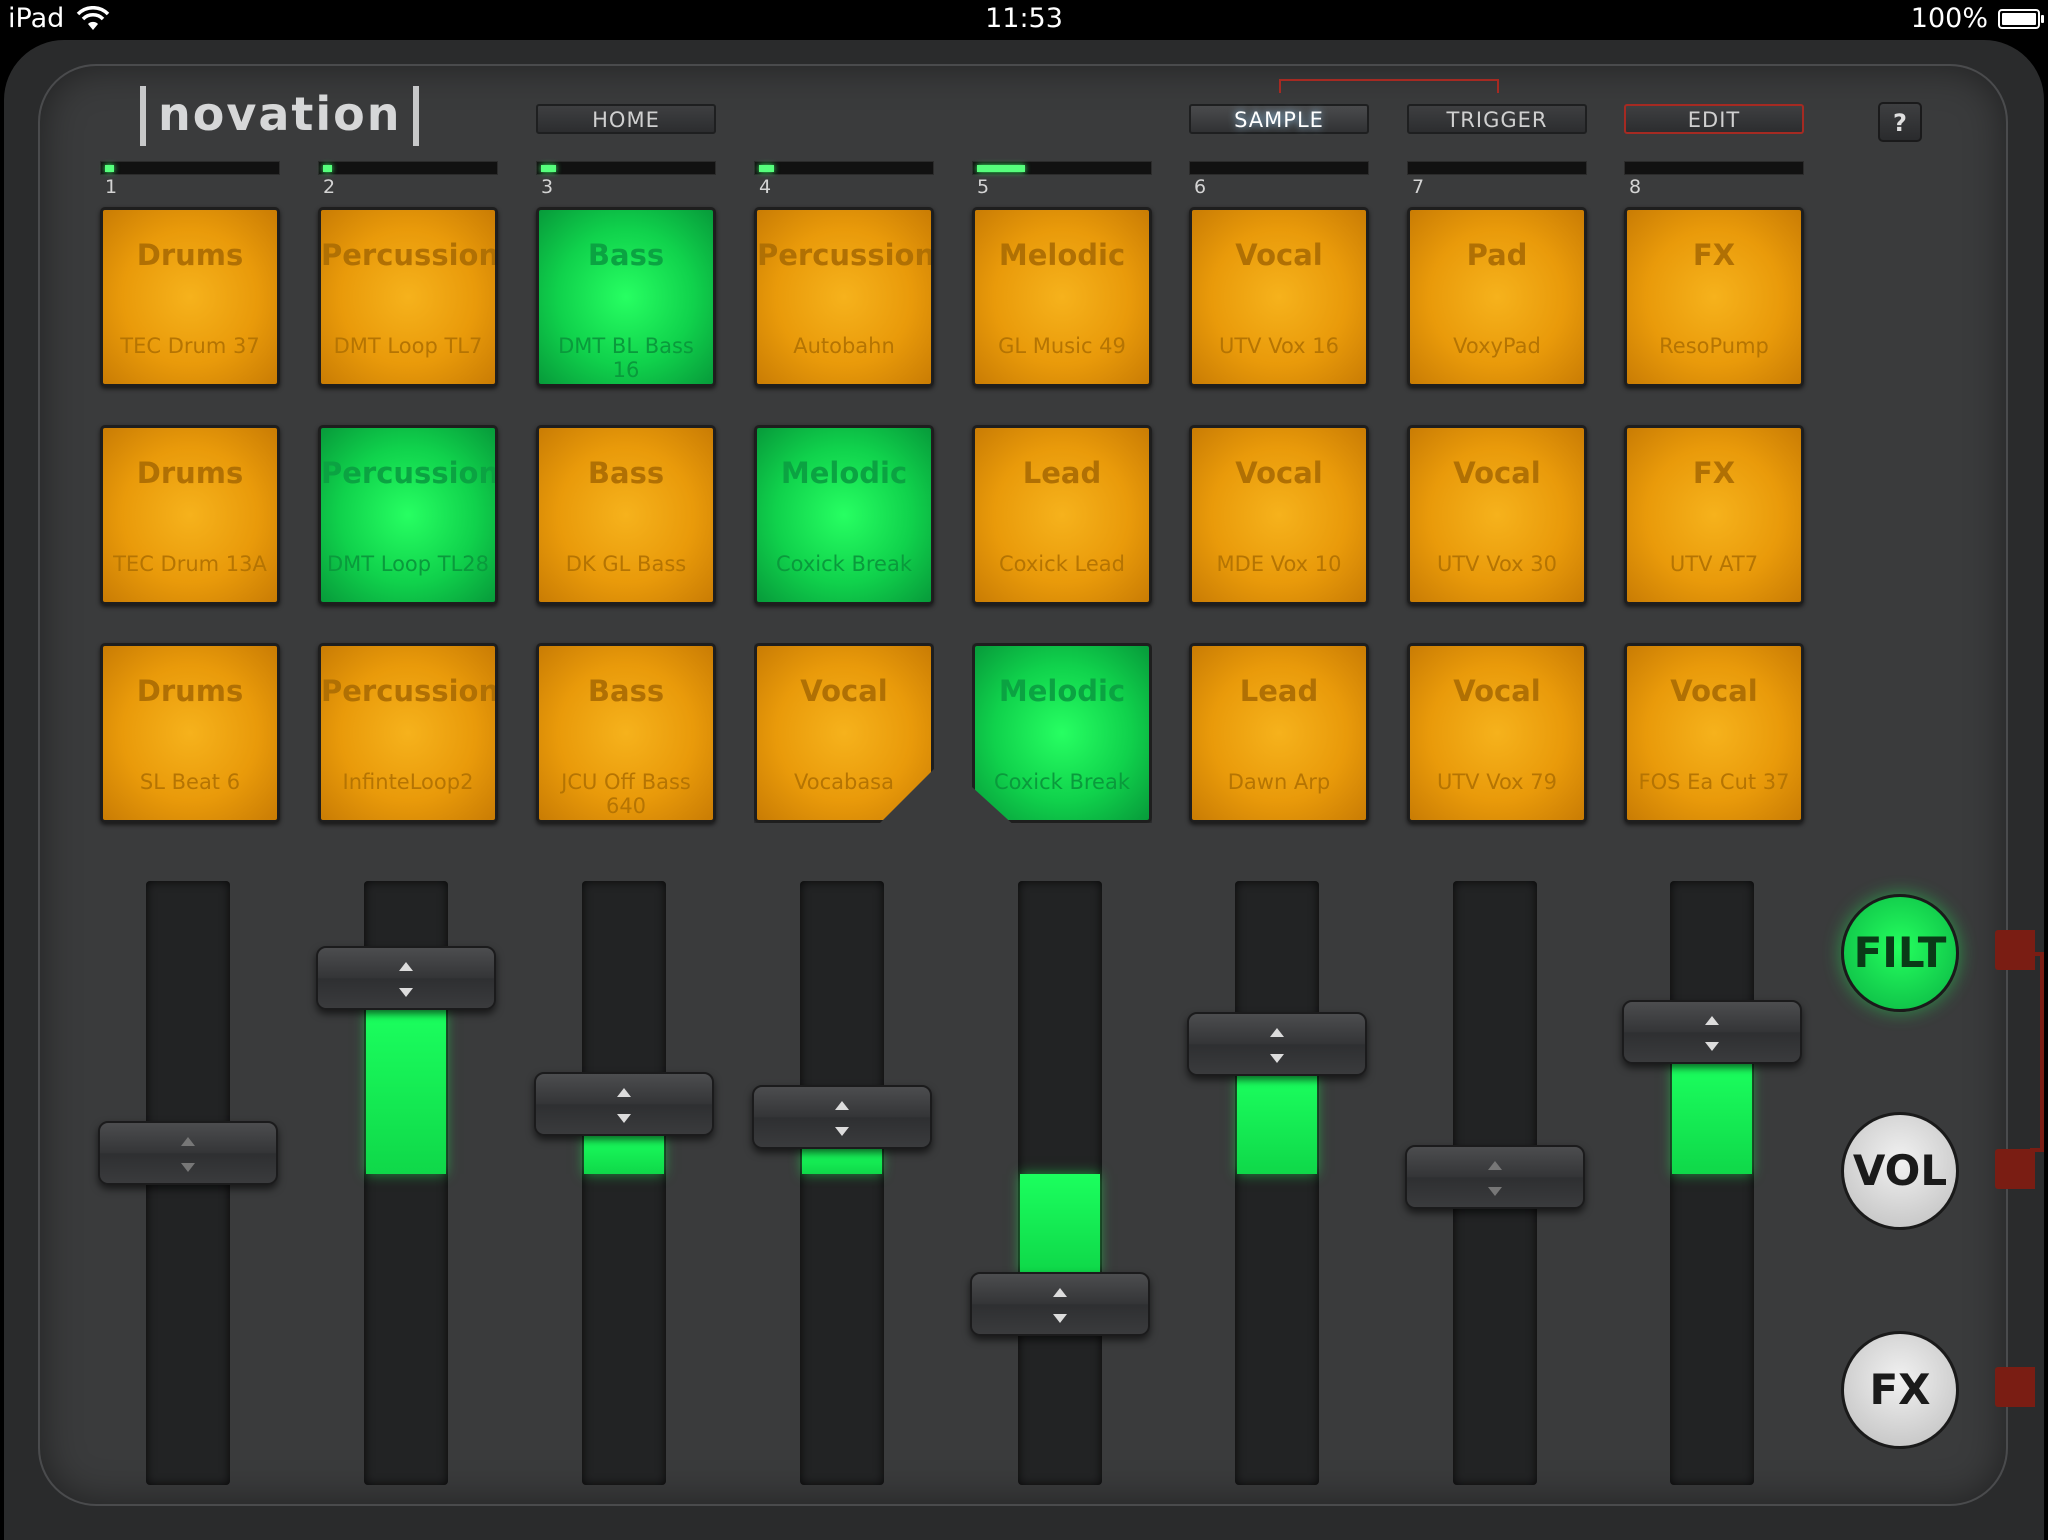 This screenshot has height=1540, width=2048. I want to click on pad-r1-c3: Bass DMT BL Bass 16, so click(626, 297).